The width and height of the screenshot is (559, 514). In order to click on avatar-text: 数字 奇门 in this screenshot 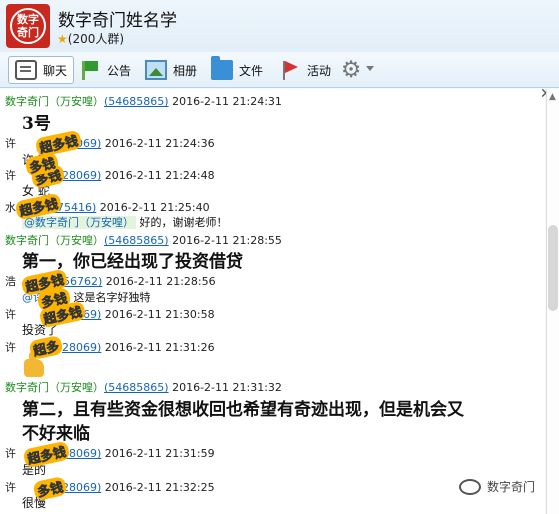, I will do `click(28, 26)`.